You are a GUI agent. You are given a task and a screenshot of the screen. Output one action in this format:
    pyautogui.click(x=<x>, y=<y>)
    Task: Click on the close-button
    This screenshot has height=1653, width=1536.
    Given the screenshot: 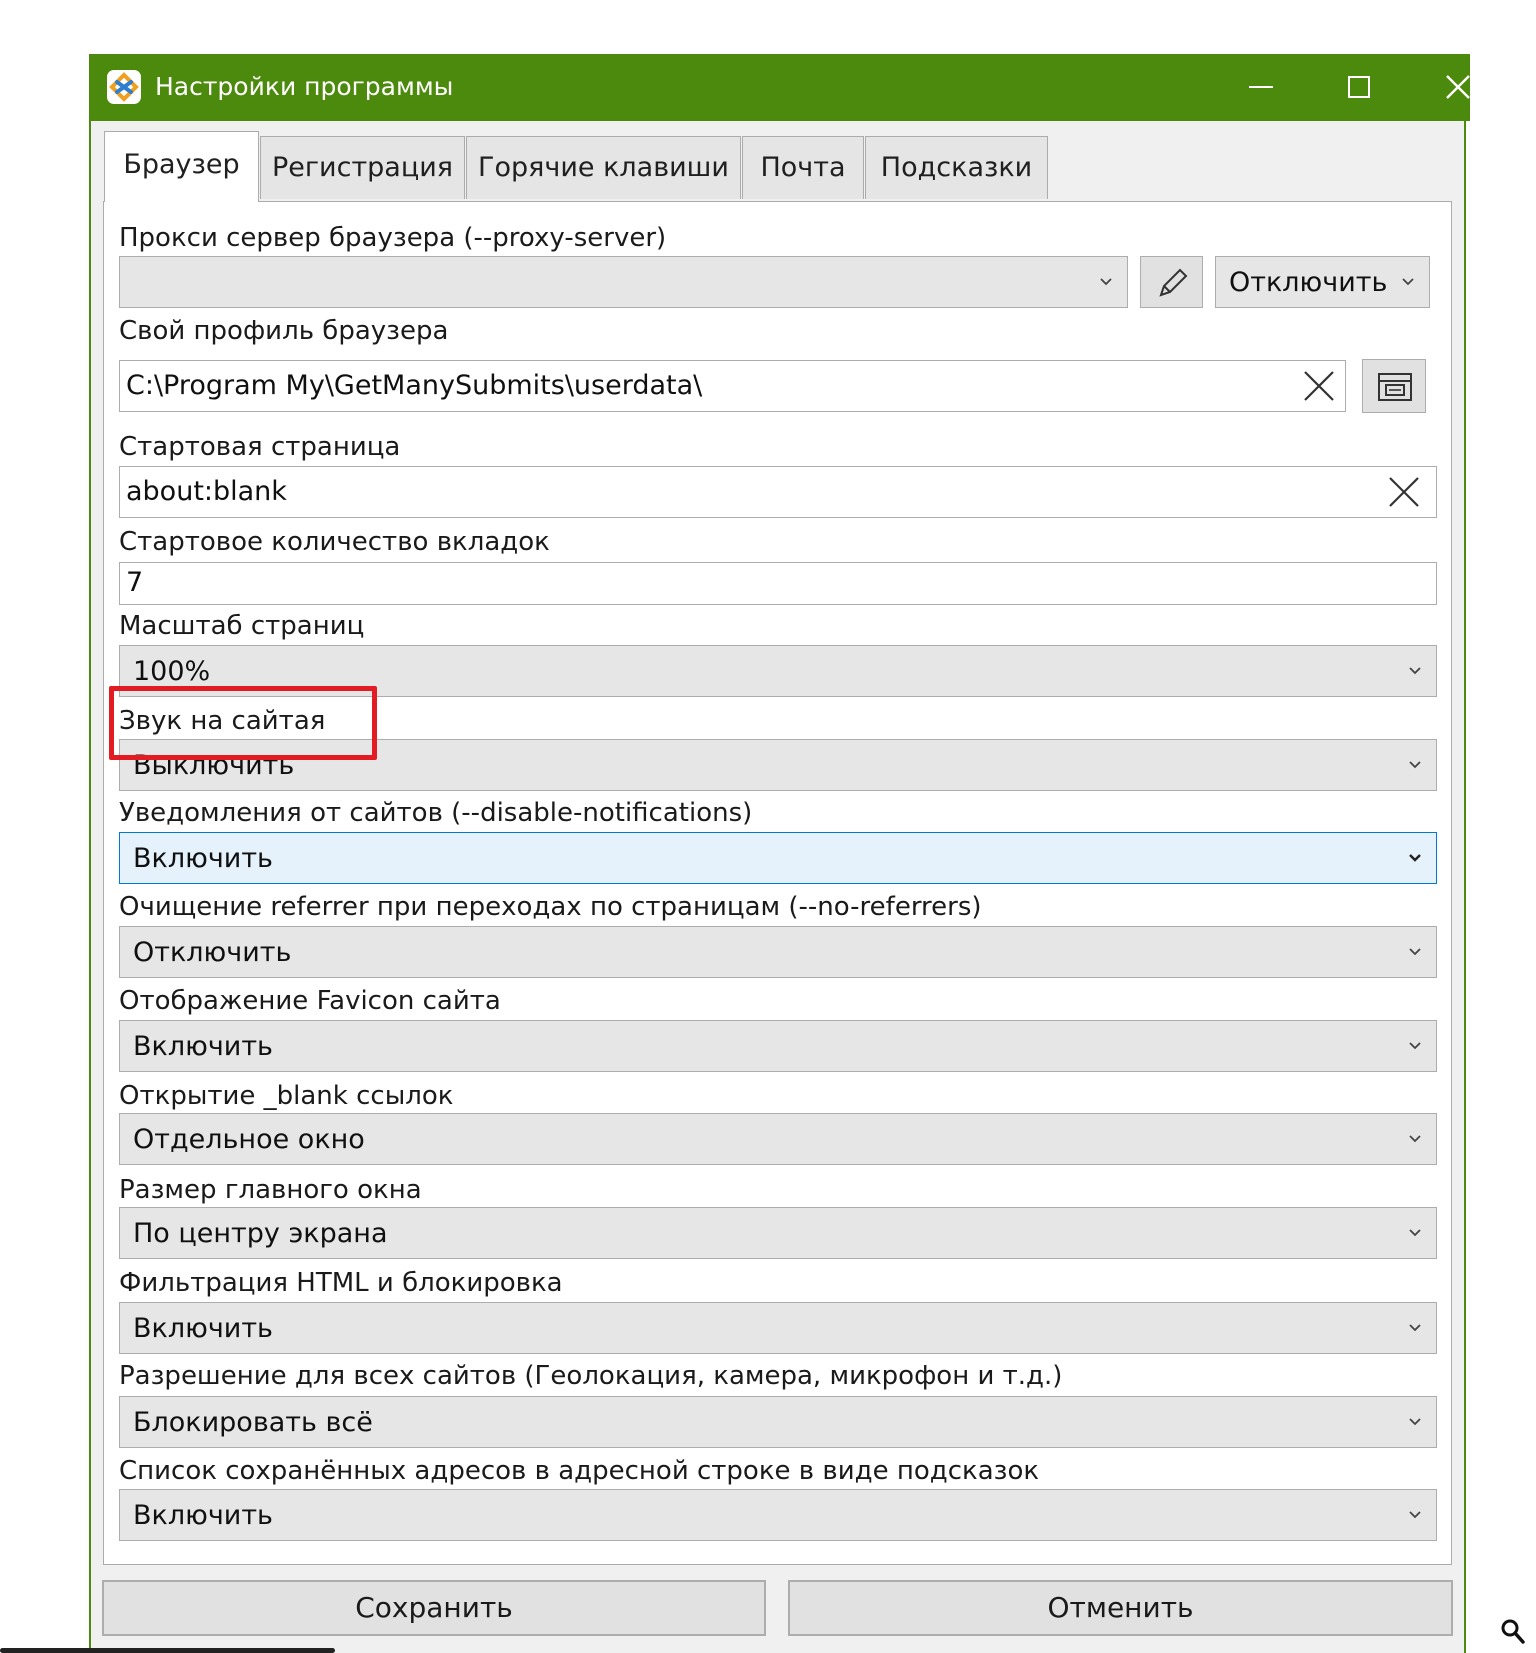 What is the action you would take?
    pyautogui.click(x=1458, y=87)
    